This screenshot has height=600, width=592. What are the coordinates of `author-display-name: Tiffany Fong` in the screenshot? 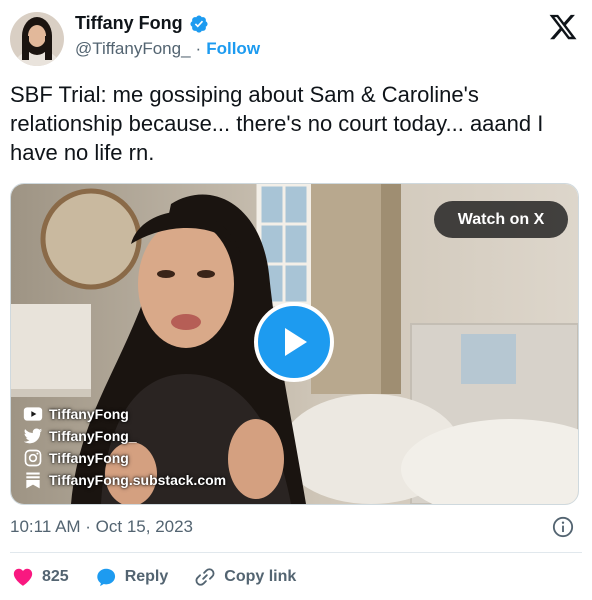 It's located at (129, 23).